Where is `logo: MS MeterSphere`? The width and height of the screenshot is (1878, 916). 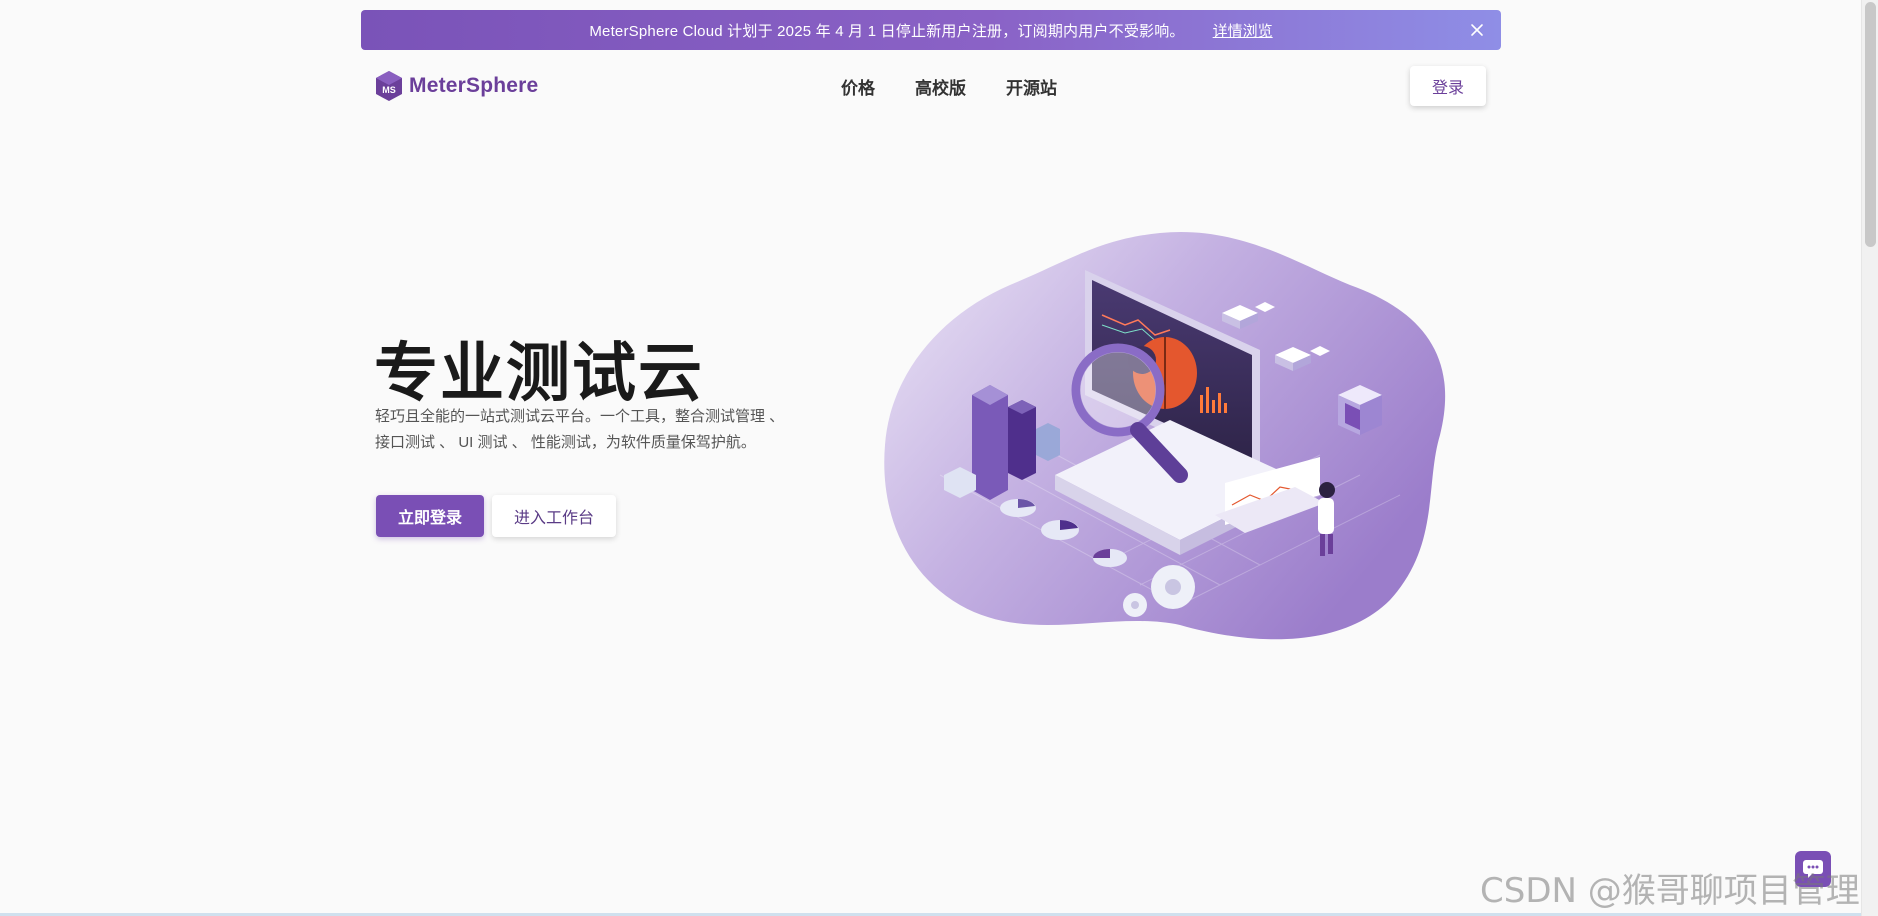 logo: MS MeterSphere is located at coordinates (456, 86).